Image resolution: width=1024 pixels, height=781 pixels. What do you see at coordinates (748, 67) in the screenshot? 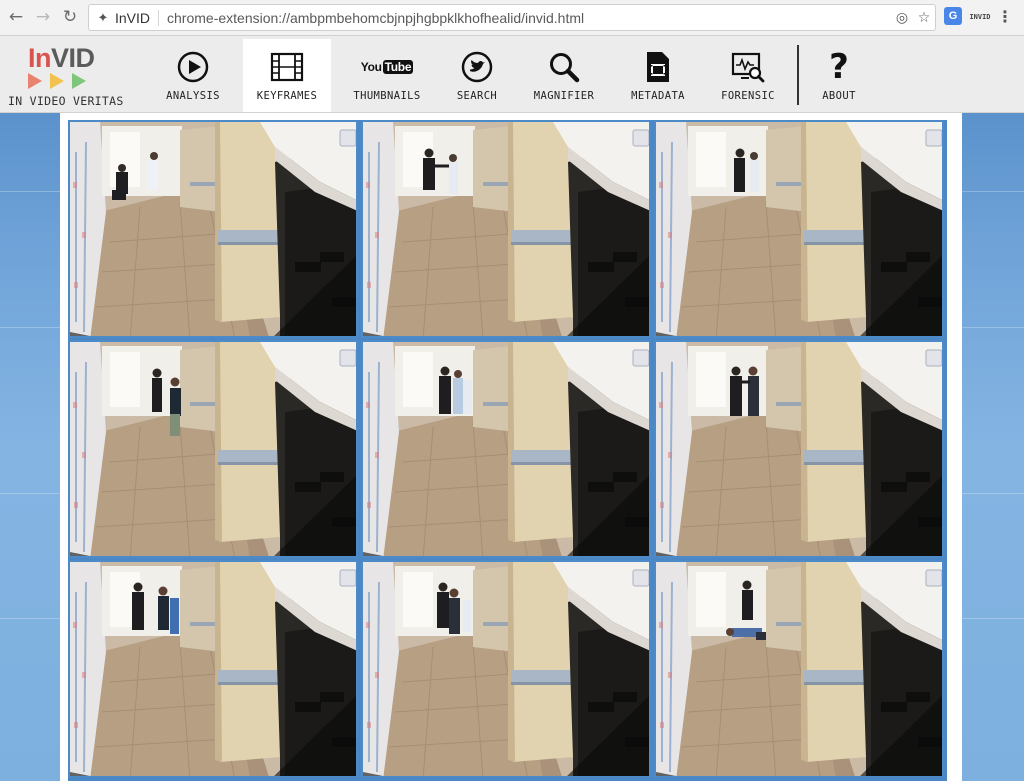
I see `monitor-search-icon` at bounding box center [748, 67].